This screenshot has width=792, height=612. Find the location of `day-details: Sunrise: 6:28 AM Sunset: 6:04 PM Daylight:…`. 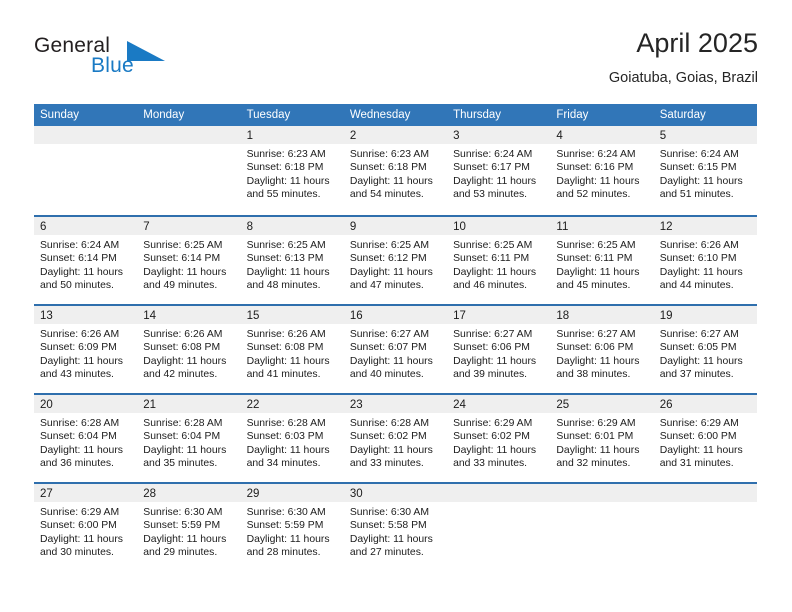

day-details: Sunrise: 6:28 AM Sunset: 6:04 PM Daylight:… is located at coordinates (85, 442).